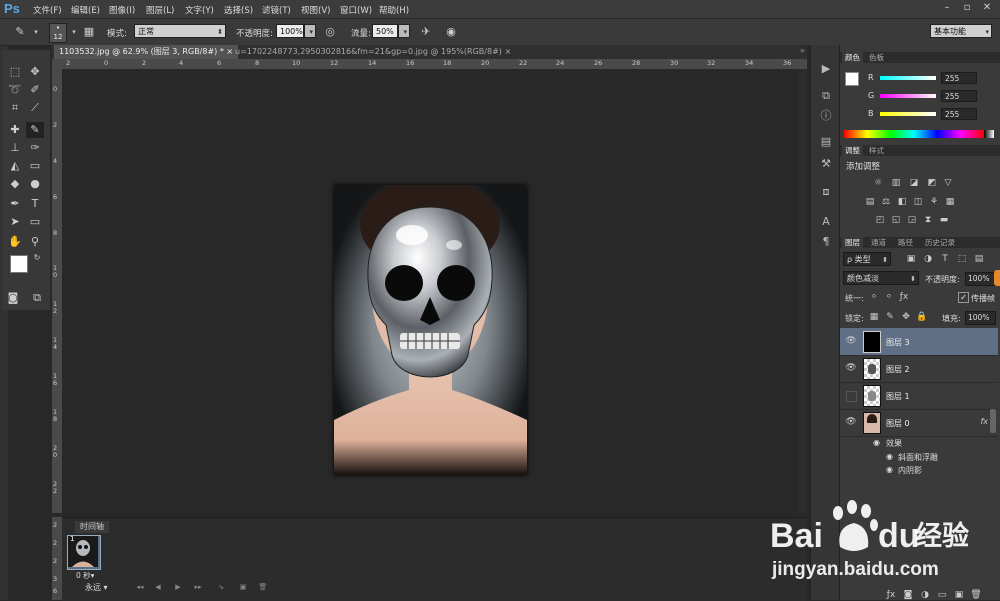  Describe the element at coordinates (826, 116) in the screenshot. I see `info-icon: ⓘ` at that location.